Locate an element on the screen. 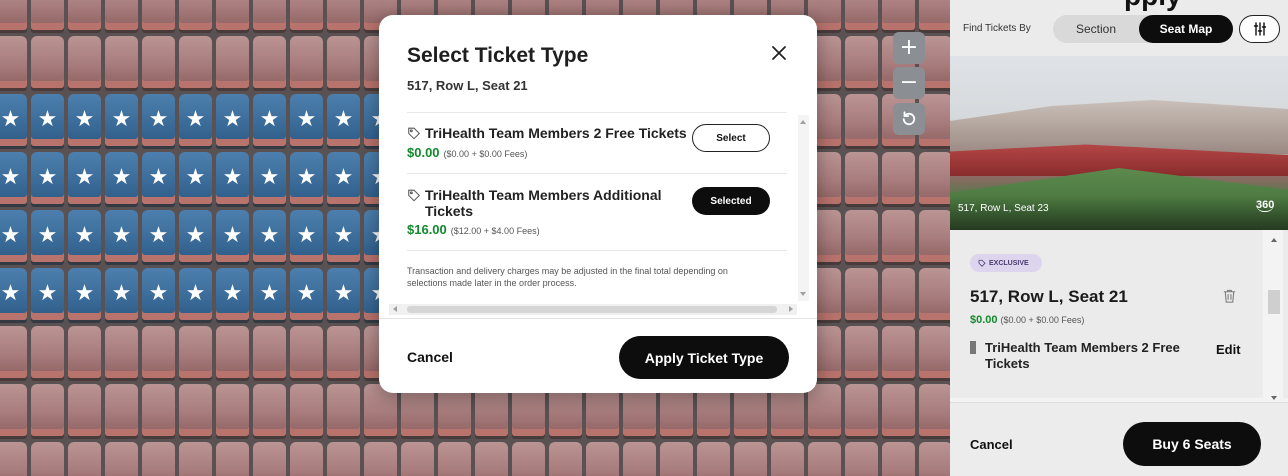 Image resolution: width=1288 pixels, height=476 pixels. selected-button: Selected is located at coordinates (731, 201).